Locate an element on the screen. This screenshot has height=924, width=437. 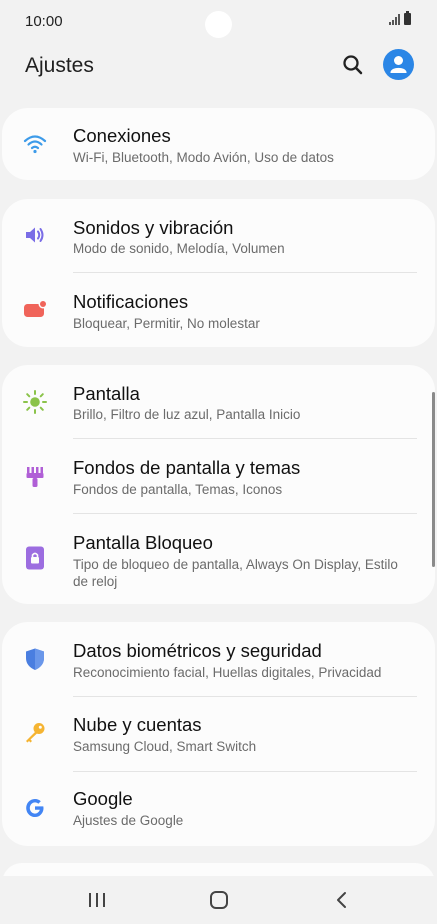
settings-item-subtitle: Modo de sonido, Melodía, Volumen is located at coordinates (179, 248).